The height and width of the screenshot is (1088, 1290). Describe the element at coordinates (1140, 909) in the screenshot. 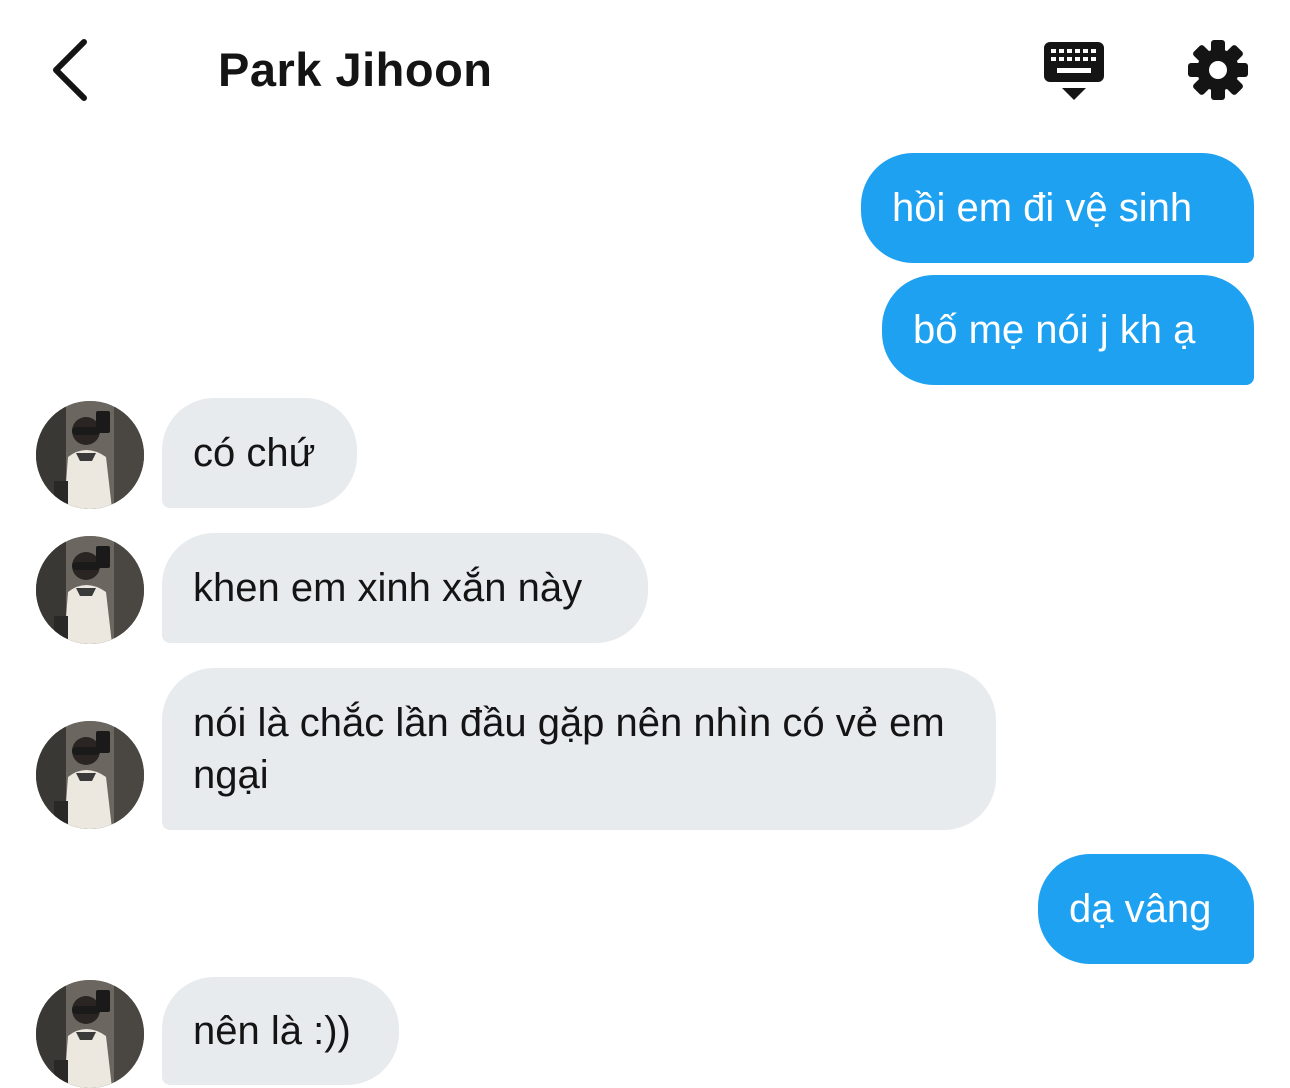

I see `message-text: dạ vâng` at that location.